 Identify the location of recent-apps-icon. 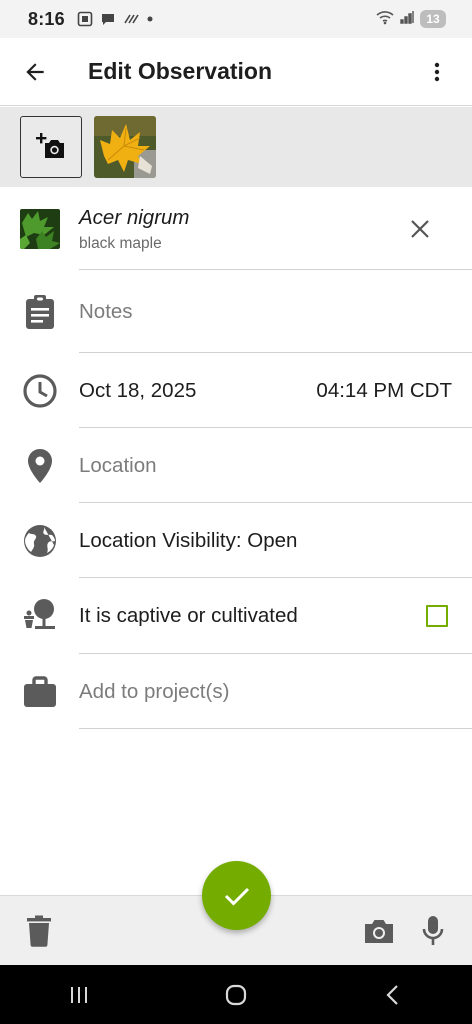
(78, 994).